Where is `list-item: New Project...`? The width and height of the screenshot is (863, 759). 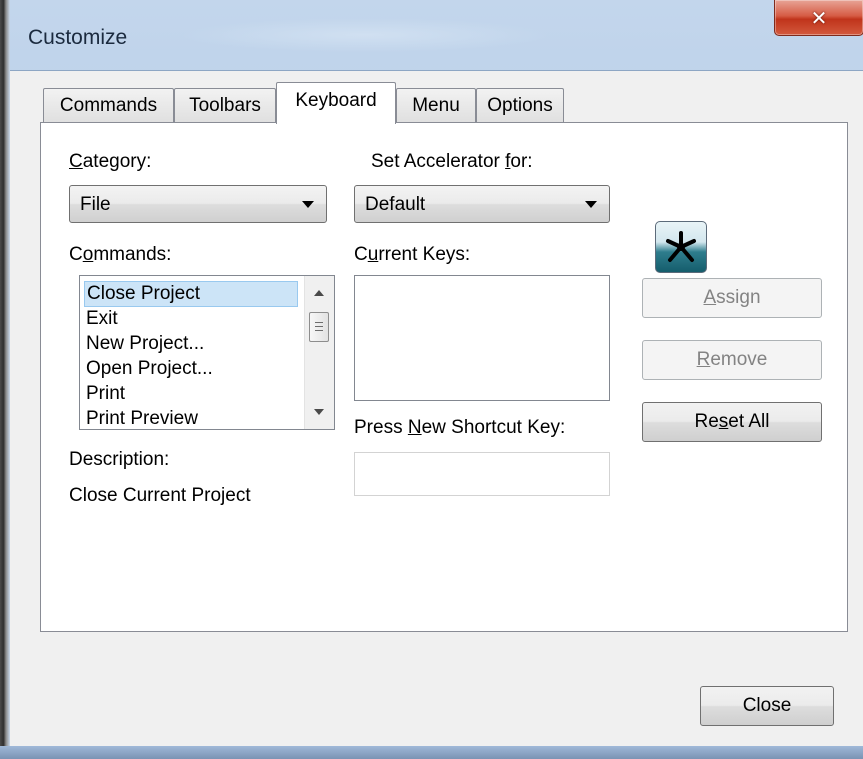 list-item: New Project... is located at coordinates (191, 344).